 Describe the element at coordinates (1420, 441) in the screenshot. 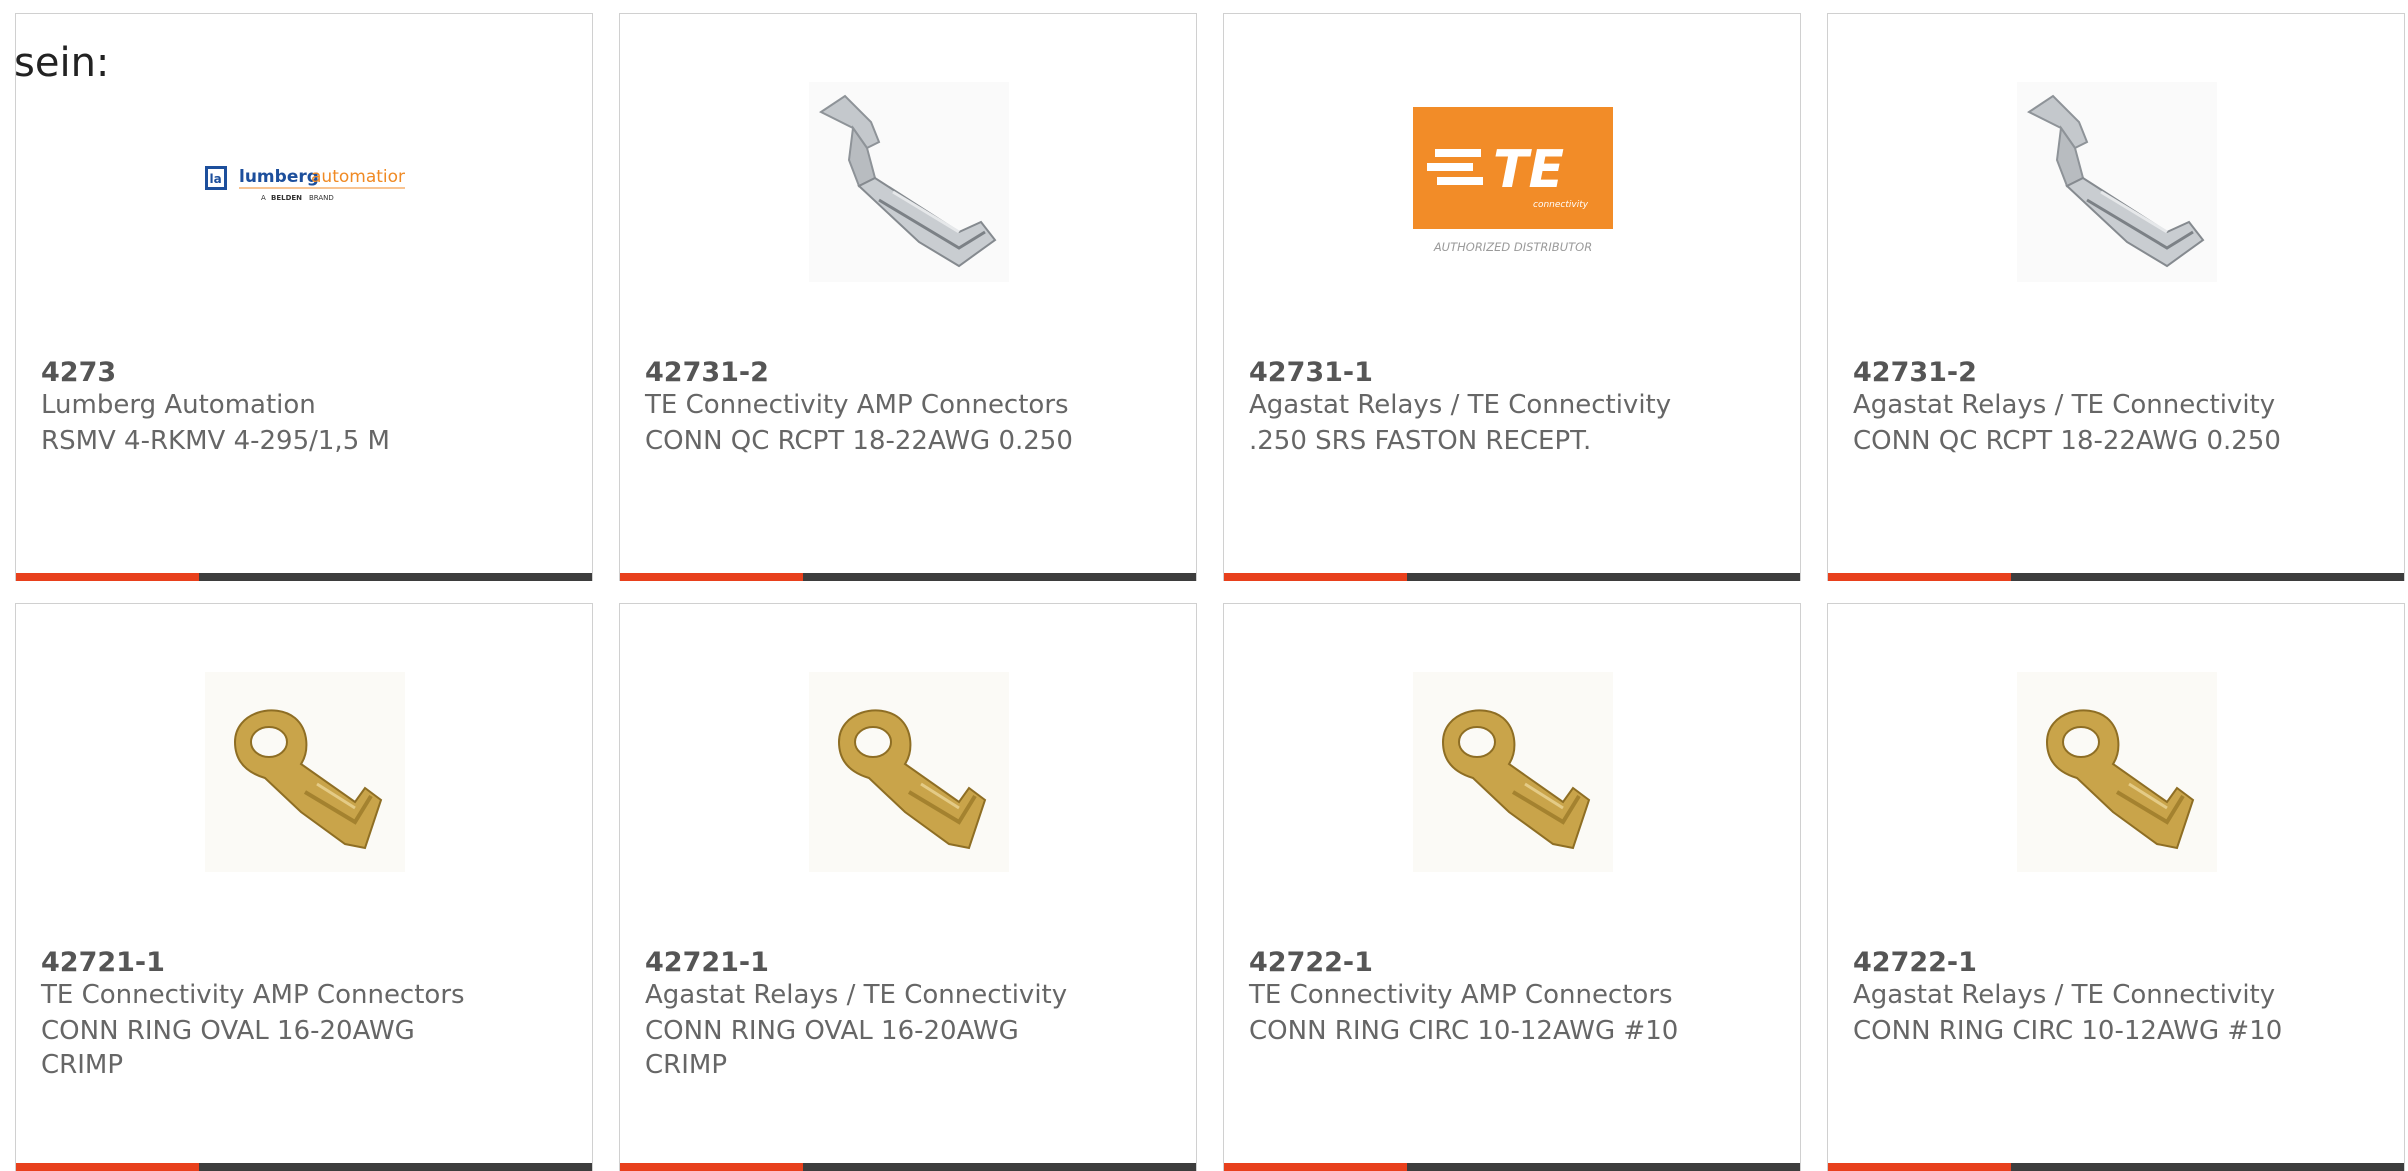

I see `product-description: .250 SRS FASTON RECEPT.` at that location.